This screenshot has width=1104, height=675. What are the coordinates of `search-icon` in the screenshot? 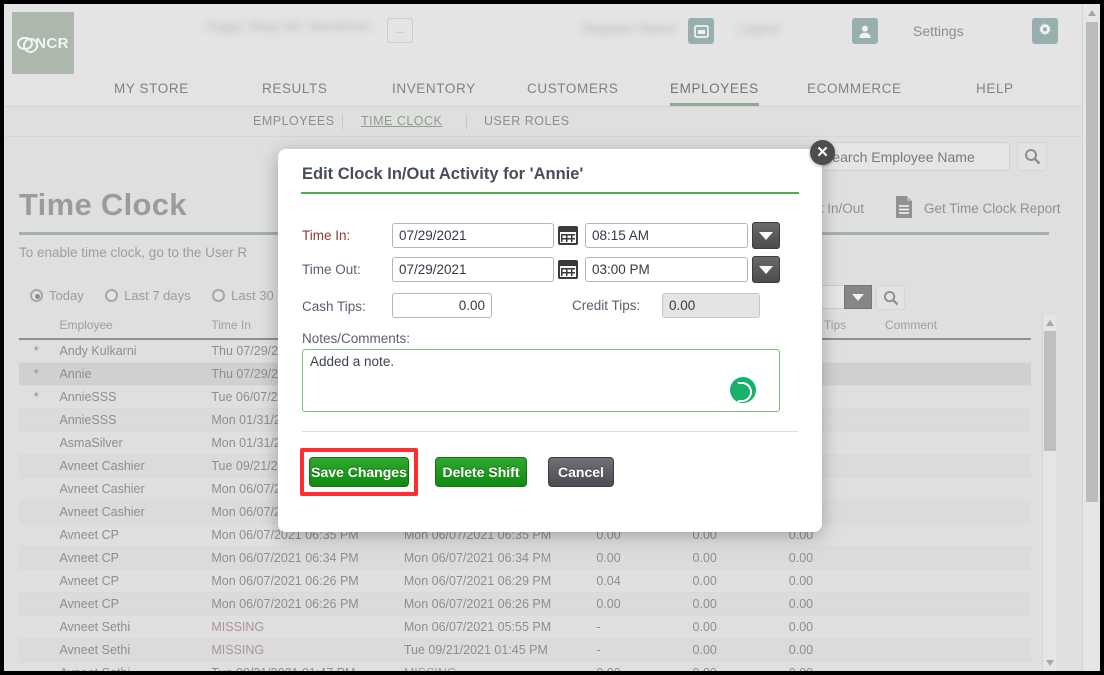 It's located at (1032, 156).